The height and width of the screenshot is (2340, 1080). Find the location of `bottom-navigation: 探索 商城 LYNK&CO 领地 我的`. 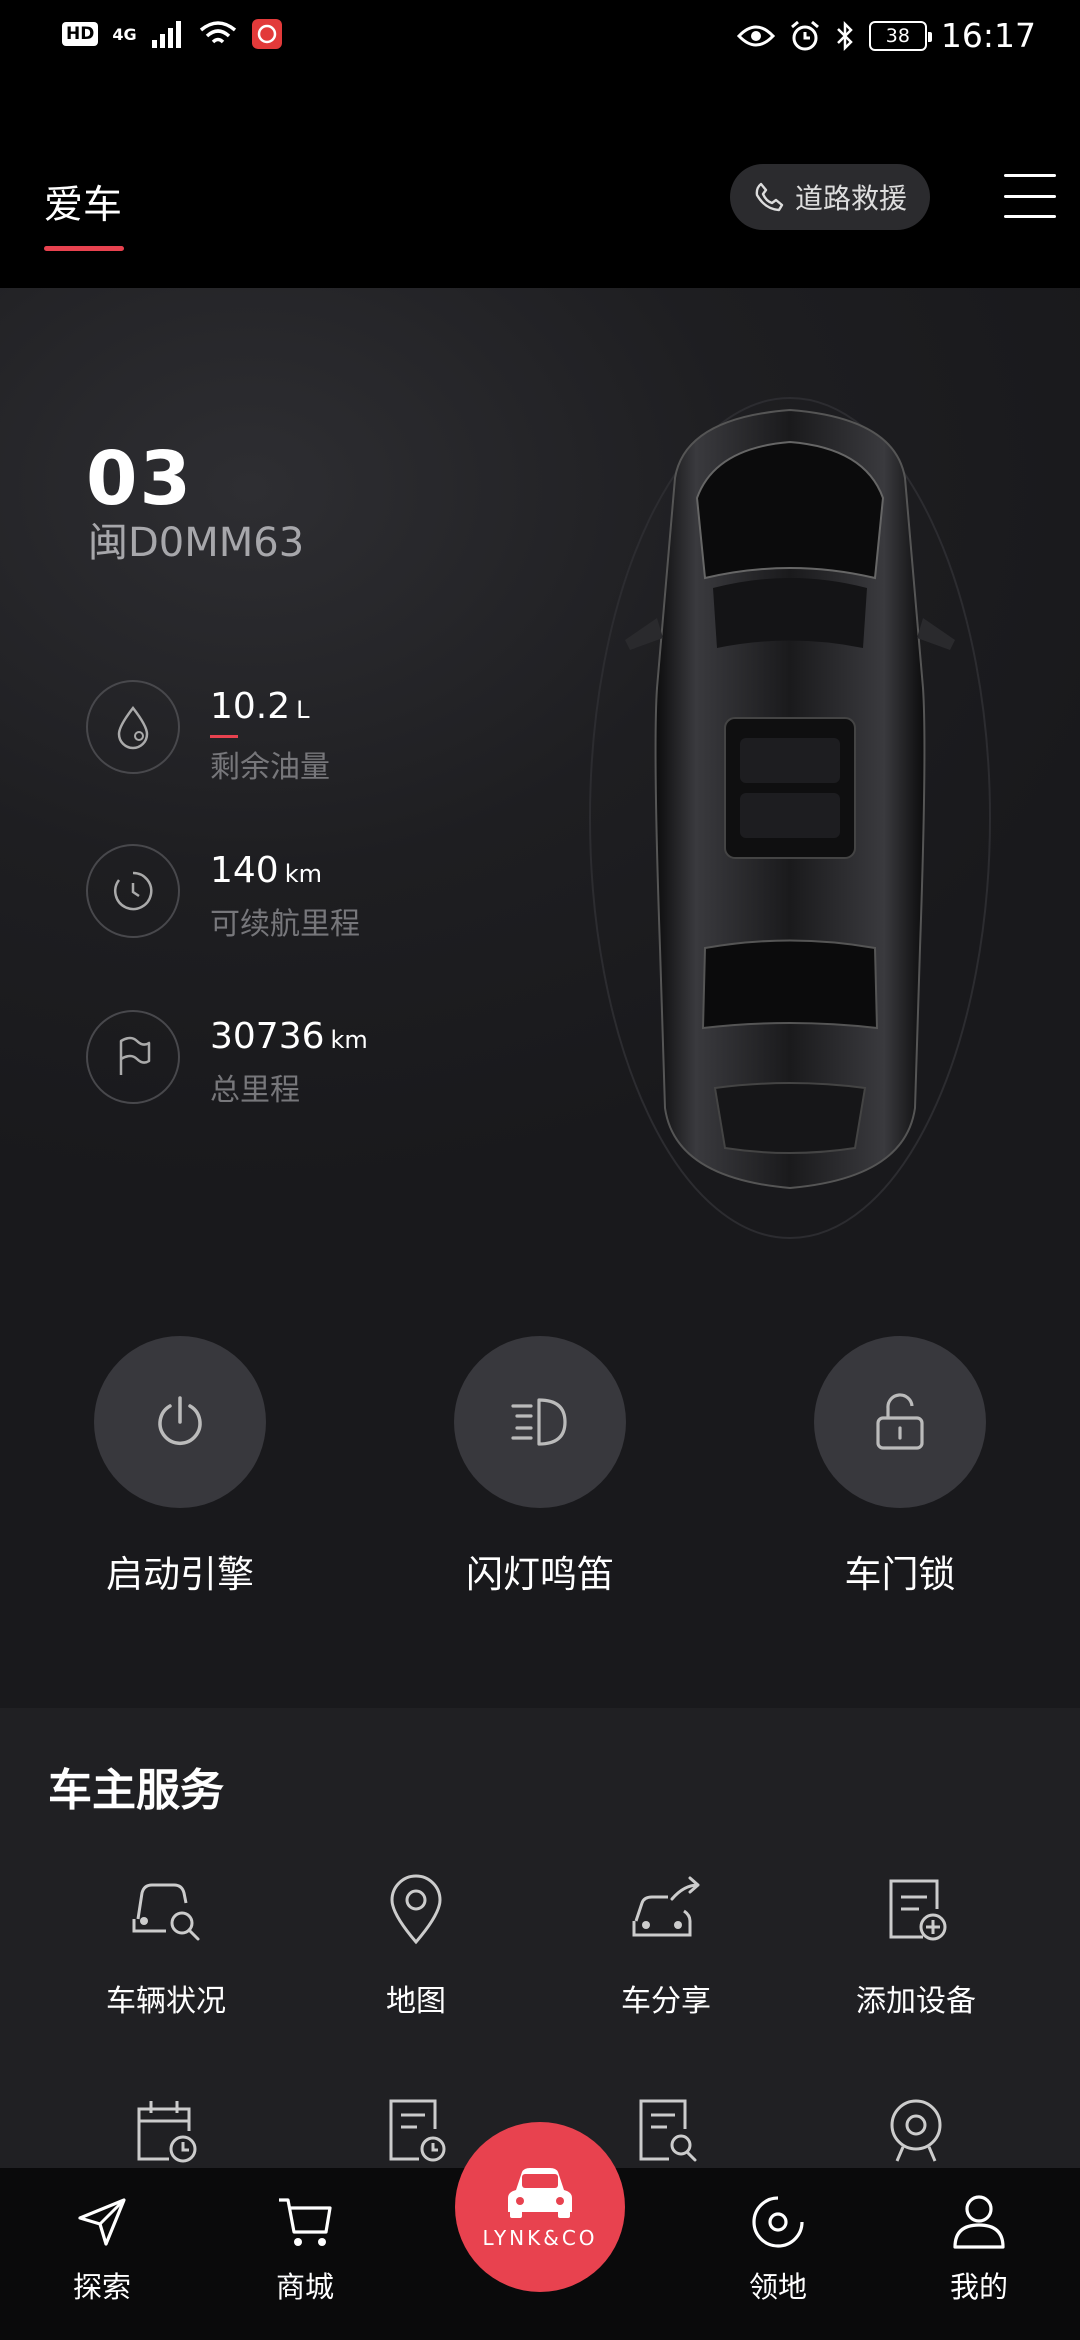

bottom-navigation: 探索 商城 LYNK&CO 领地 我的 is located at coordinates (540, 2231).